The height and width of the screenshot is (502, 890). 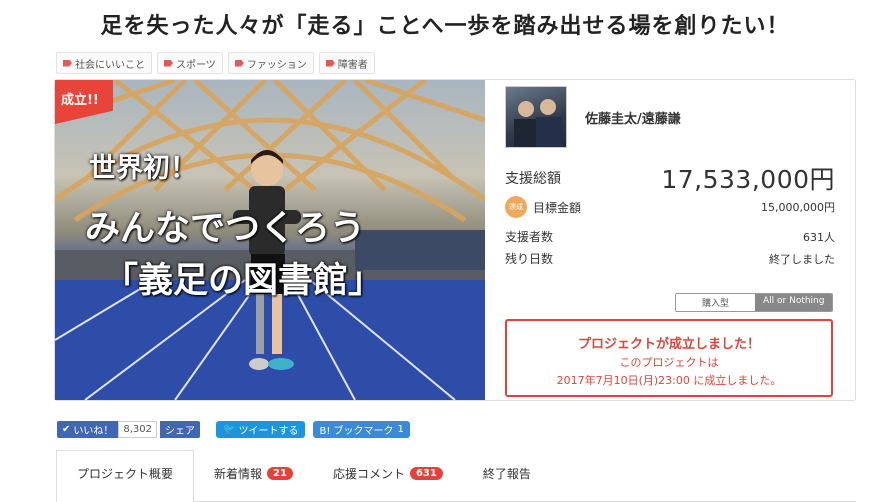 What do you see at coordinates (669, 362) in the screenshot?
I see `success-line-1: このプロジェクトは` at bounding box center [669, 362].